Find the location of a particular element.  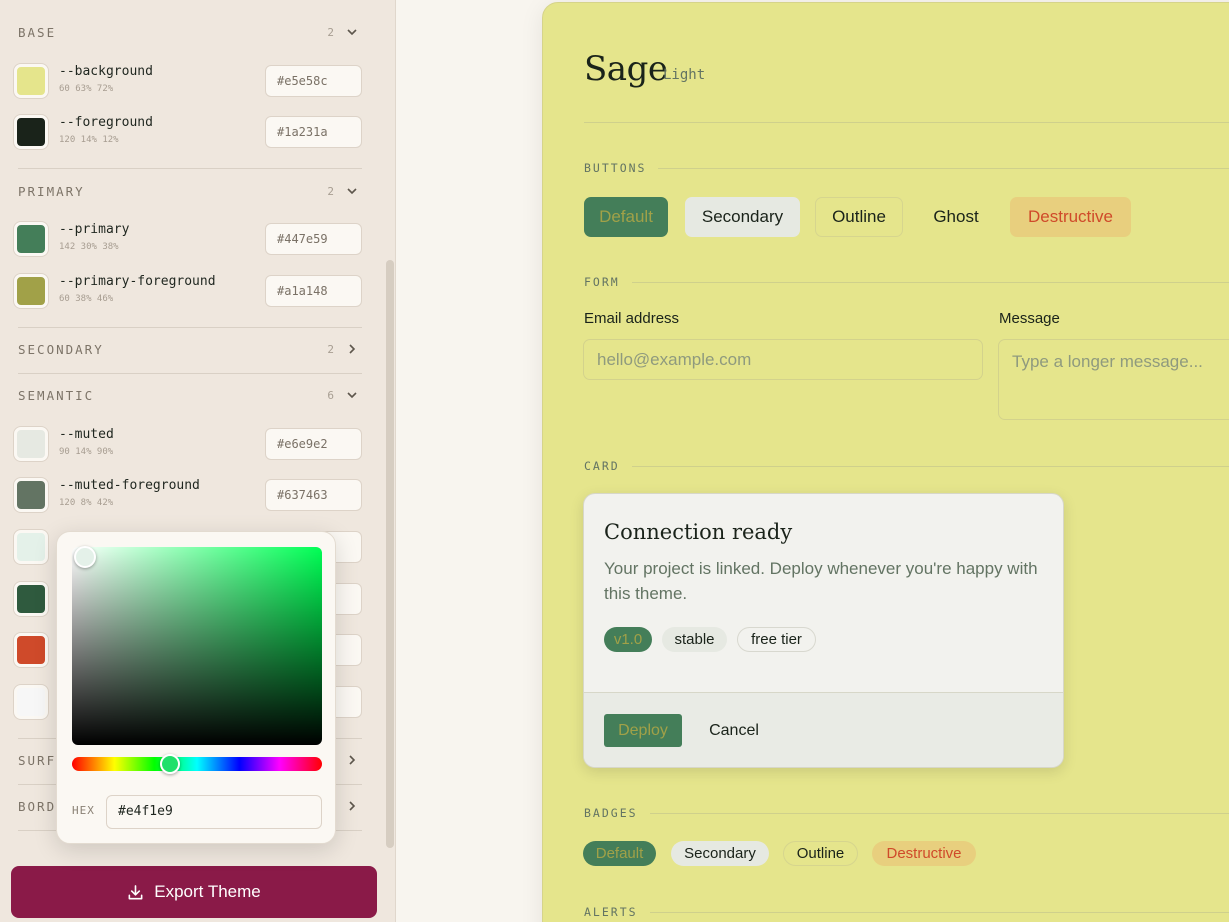

hex-input: #1a231a is located at coordinates (313, 132).